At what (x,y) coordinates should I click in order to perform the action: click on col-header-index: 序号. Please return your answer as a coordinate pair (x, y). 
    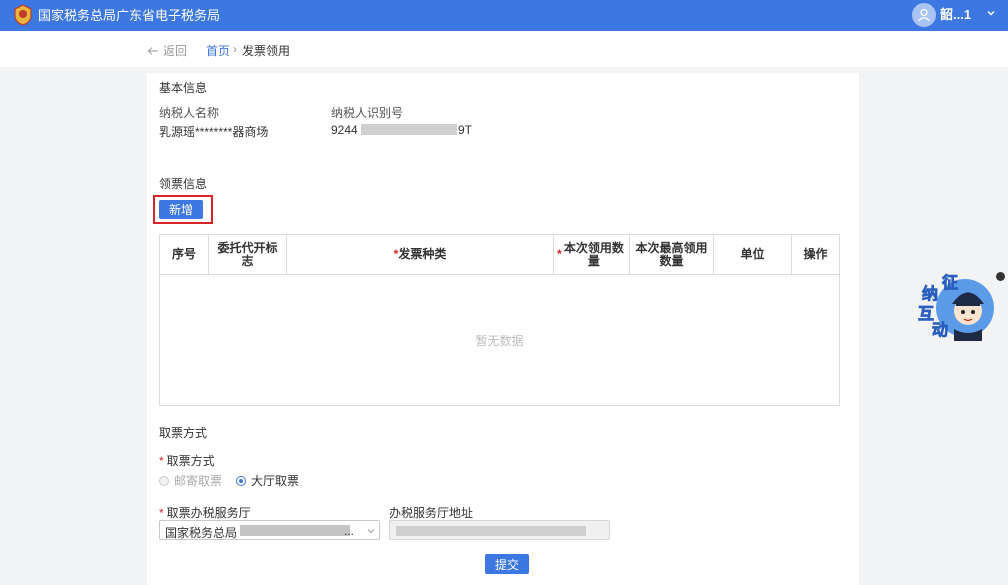
    Looking at the image, I should click on (184, 255).